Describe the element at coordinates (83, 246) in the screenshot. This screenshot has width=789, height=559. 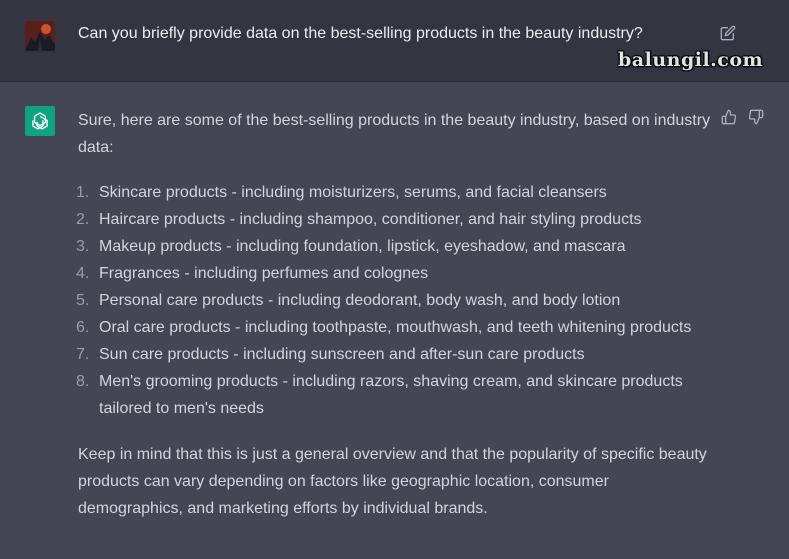
I see `list-item-number: 3.` at that location.